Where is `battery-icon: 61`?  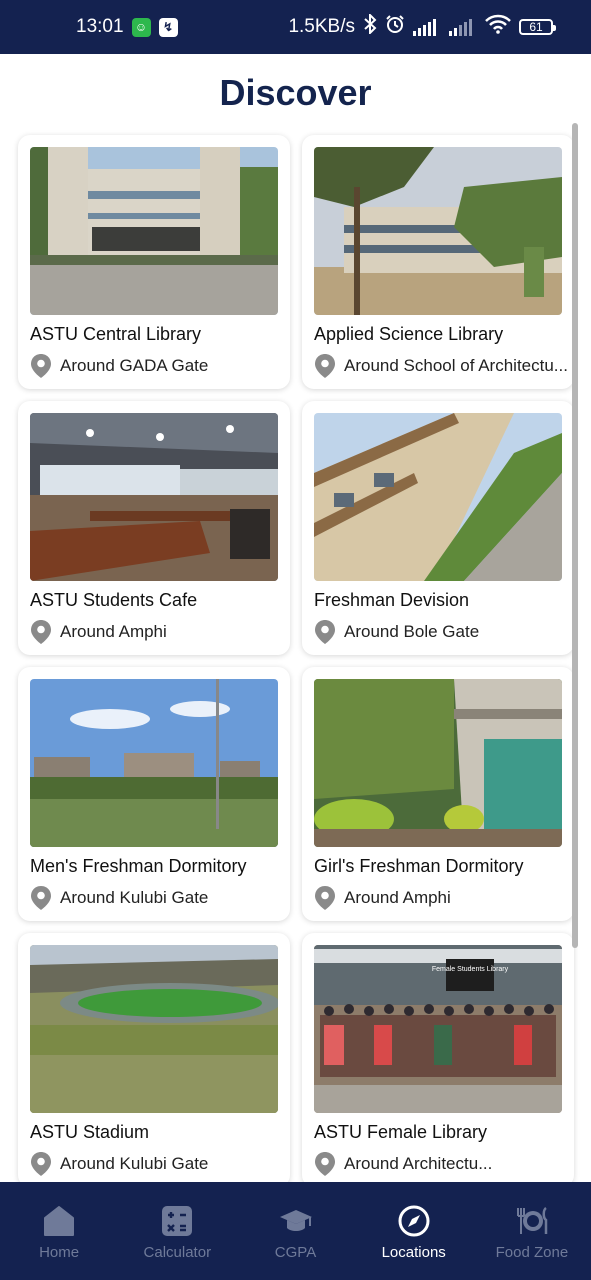
battery-icon: 61 is located at coordinates (537, 27).